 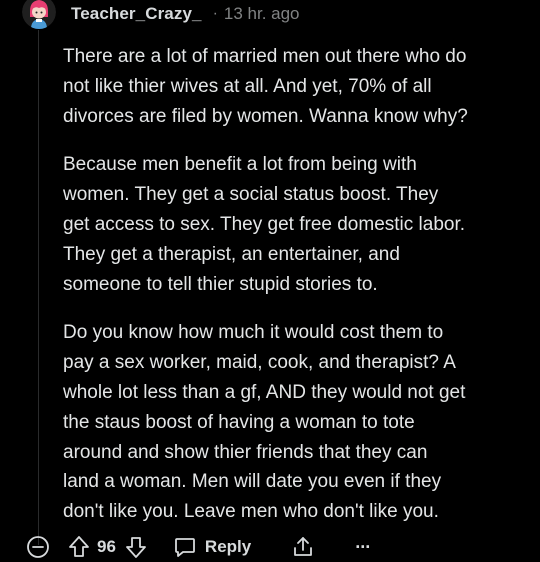 I want to click on share-icon, so click(x=303, y=547).